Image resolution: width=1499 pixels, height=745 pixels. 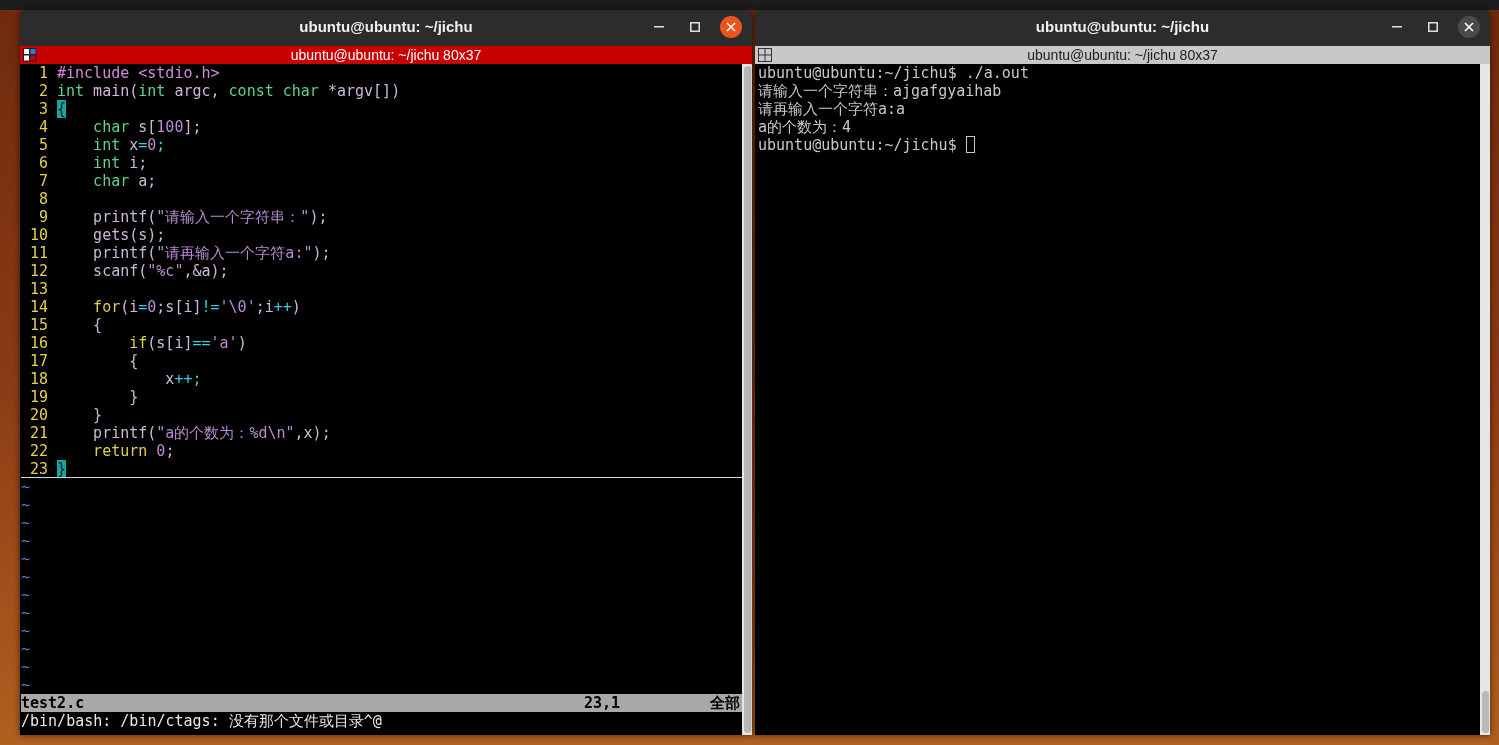 I want to click on line-number: 22, so click(x=38, y=450).